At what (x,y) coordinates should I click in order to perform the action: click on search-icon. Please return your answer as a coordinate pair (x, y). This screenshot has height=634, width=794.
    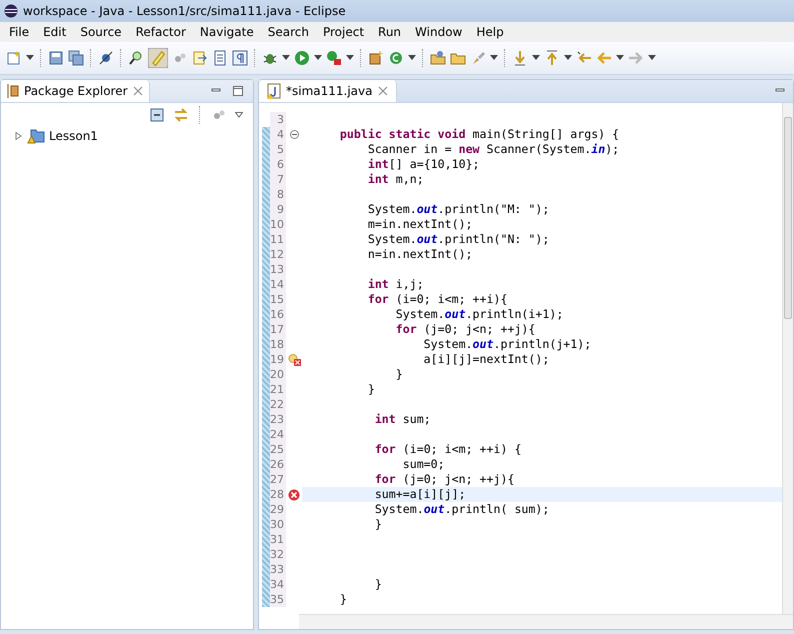
    Looking at the image, I should click on (136, 58).